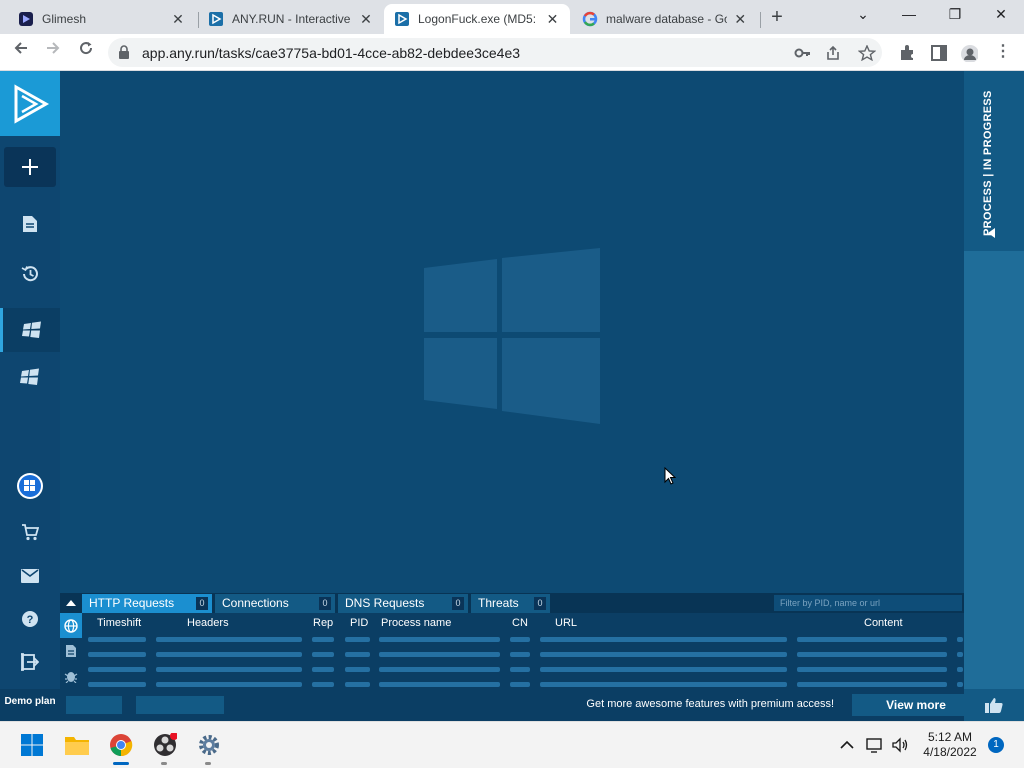 The width and height of the screenshot is (1024, 768). What do you see at coordinates (121, 763) in the screenshot?
I see `chrome-active-indicator` at bounding box center [121, 763].